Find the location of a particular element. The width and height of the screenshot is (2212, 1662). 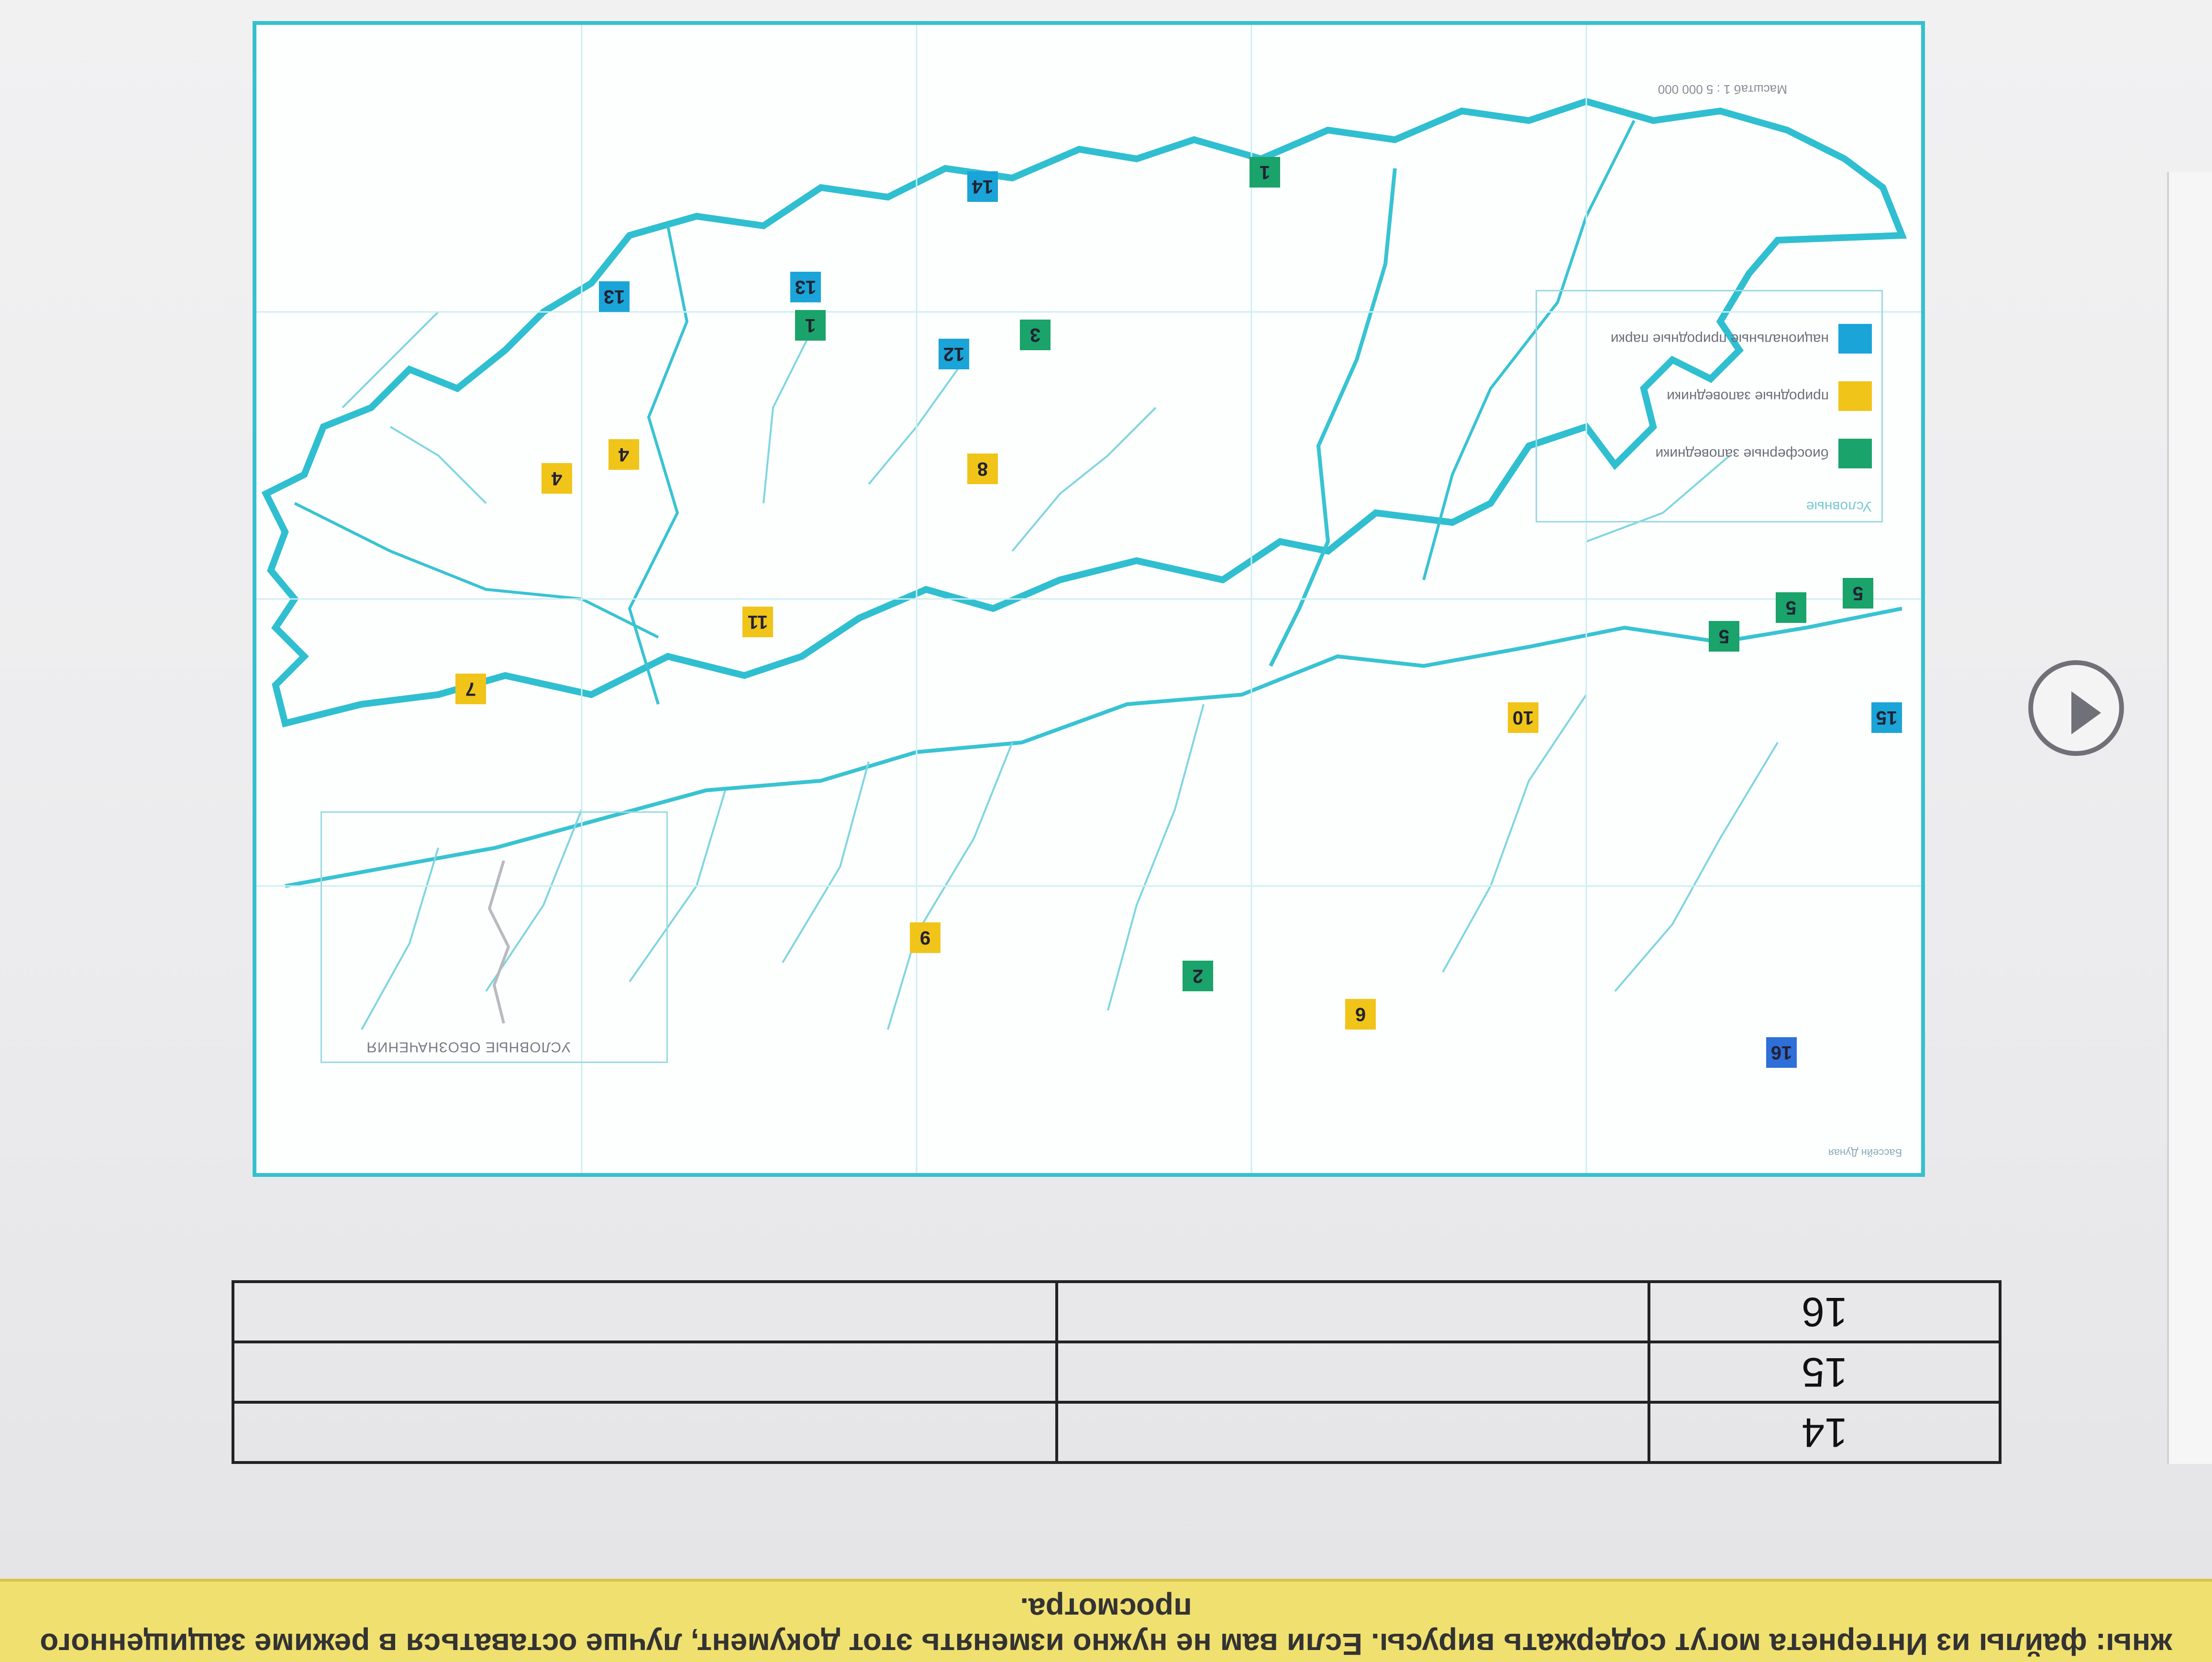

marker-11: 11 is located at coordinates (757, 622).